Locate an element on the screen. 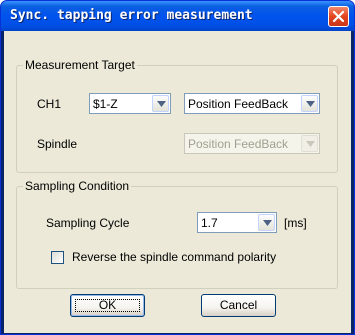 This screenshot has width=355, height=335. cancel-button-label: Cancel is located at coordinates (238, 305).